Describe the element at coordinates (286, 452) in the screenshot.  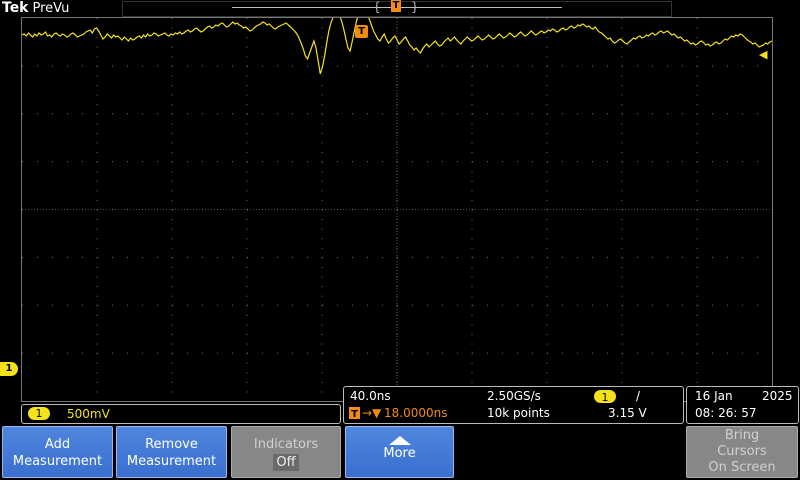
I see `indicators-button: Indicators Off` at that location.